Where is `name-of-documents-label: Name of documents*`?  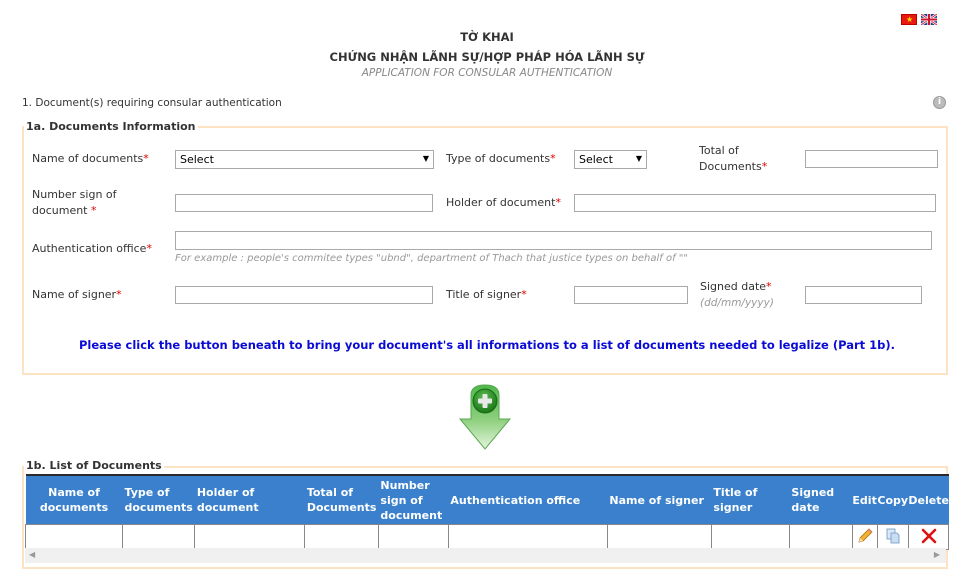
name-of-documents-label: Name of documents* is located at coordinates (90, 159).